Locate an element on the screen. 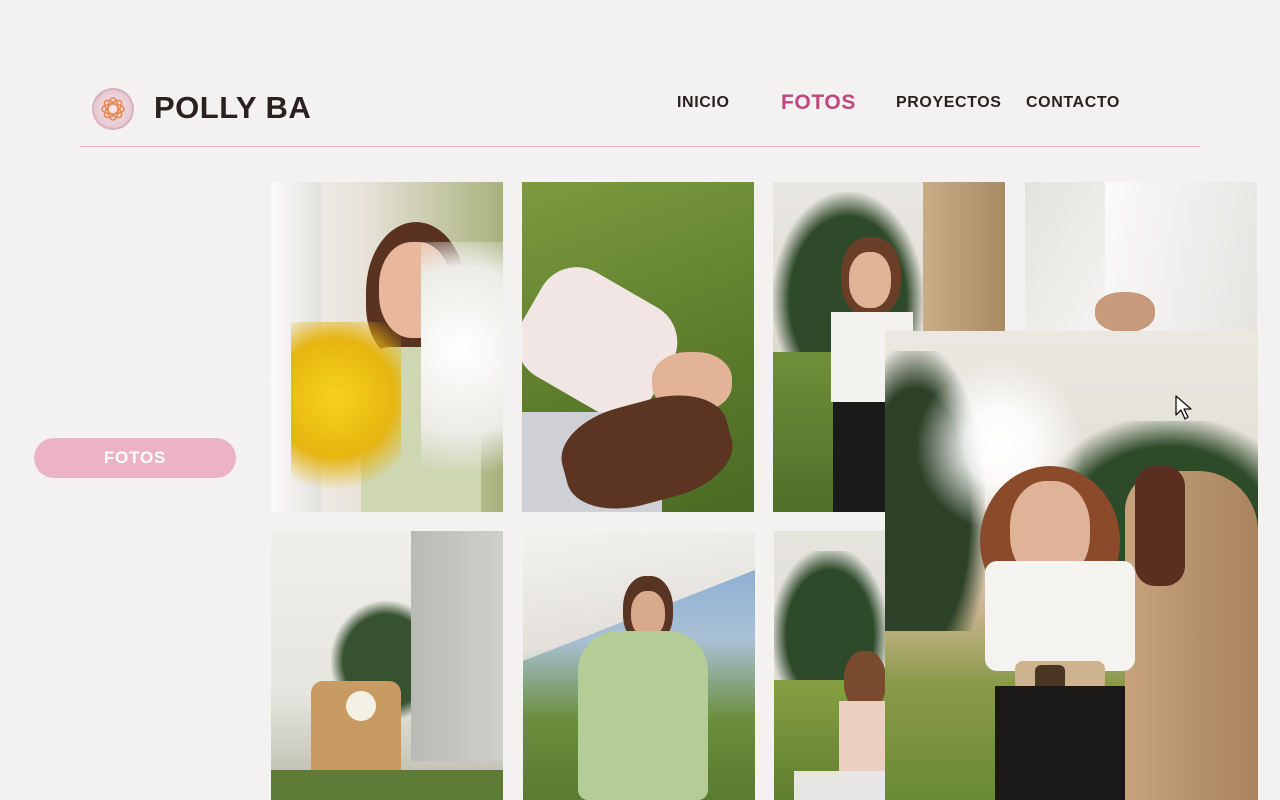 Image resolution: width=1280 pixels, height=800 pixels. photo-straw-bag-hat is located at coordinates (387, 665).